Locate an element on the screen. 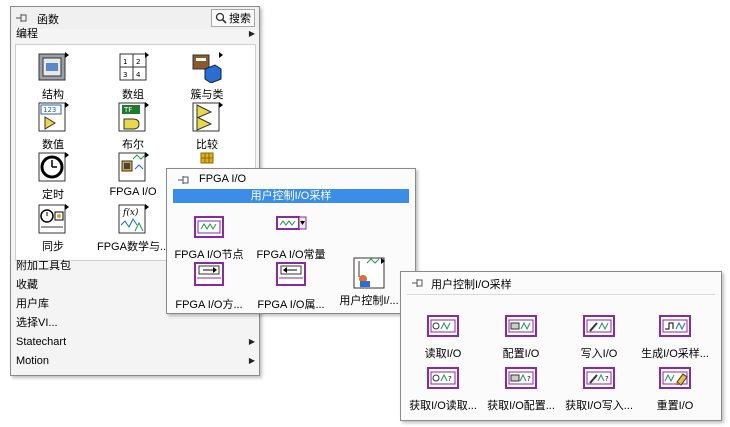  category-label: 收藏 is located at coordinates (27, 285).